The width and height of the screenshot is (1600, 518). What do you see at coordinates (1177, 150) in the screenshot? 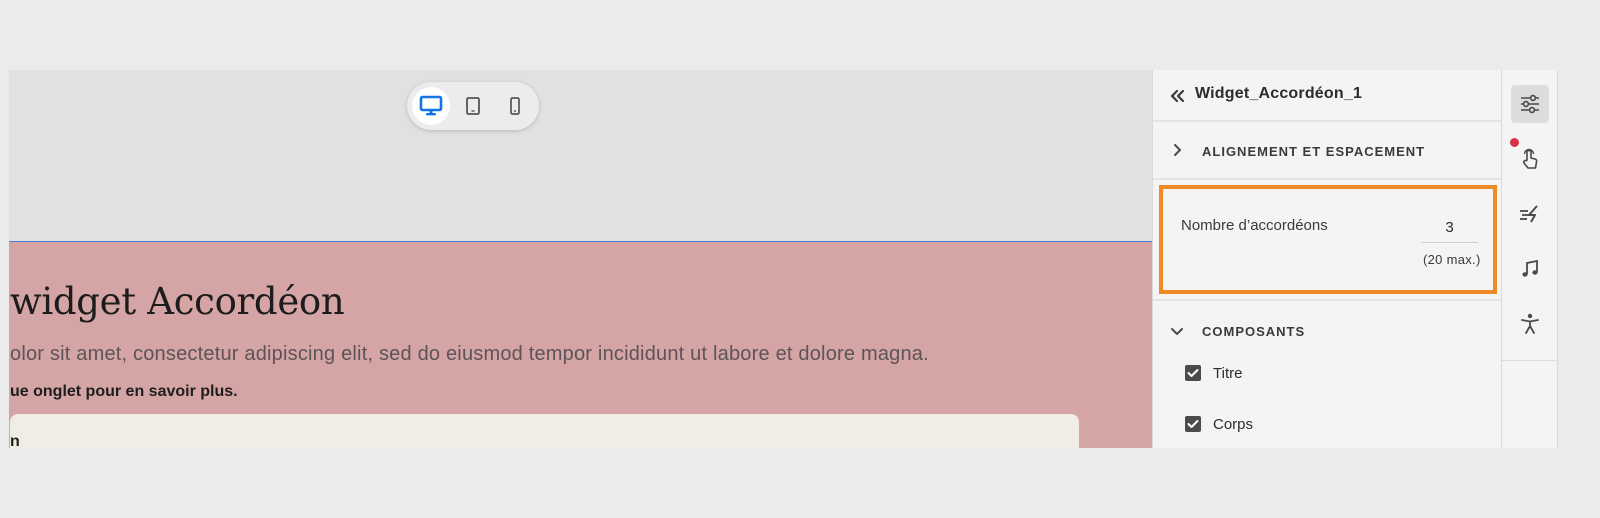
I see `chevron-right-icon` at bounding box center [1177, 150].